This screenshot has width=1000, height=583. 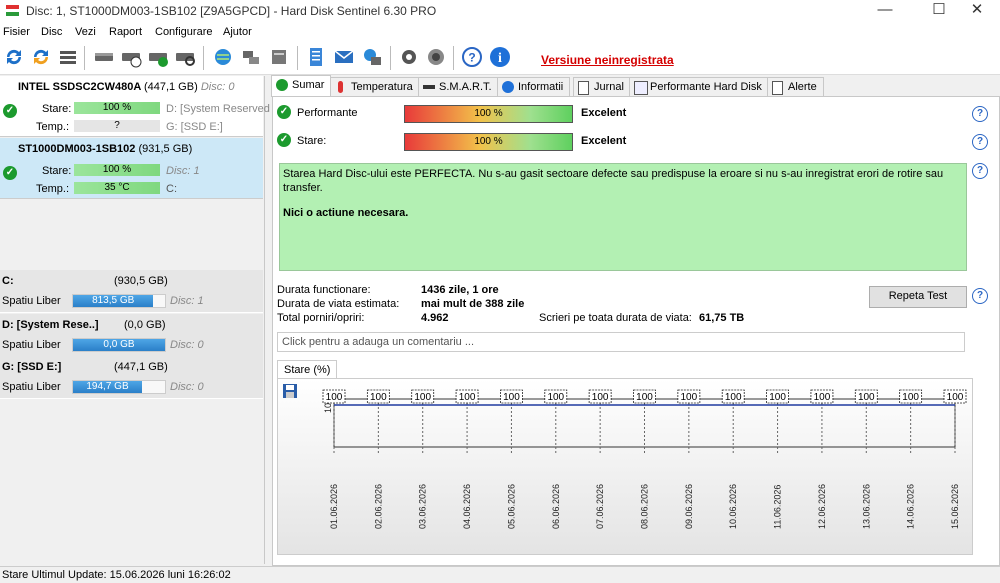 I want to click on menu-ajutor: Ajutor, so click(x=237, y=32).